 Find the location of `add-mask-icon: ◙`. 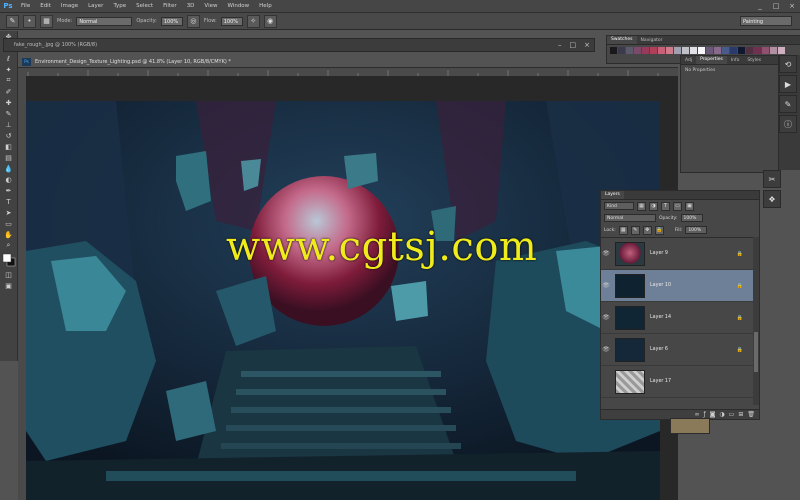

add-mask-icon: ◙ is located at coordinates (713, 414).